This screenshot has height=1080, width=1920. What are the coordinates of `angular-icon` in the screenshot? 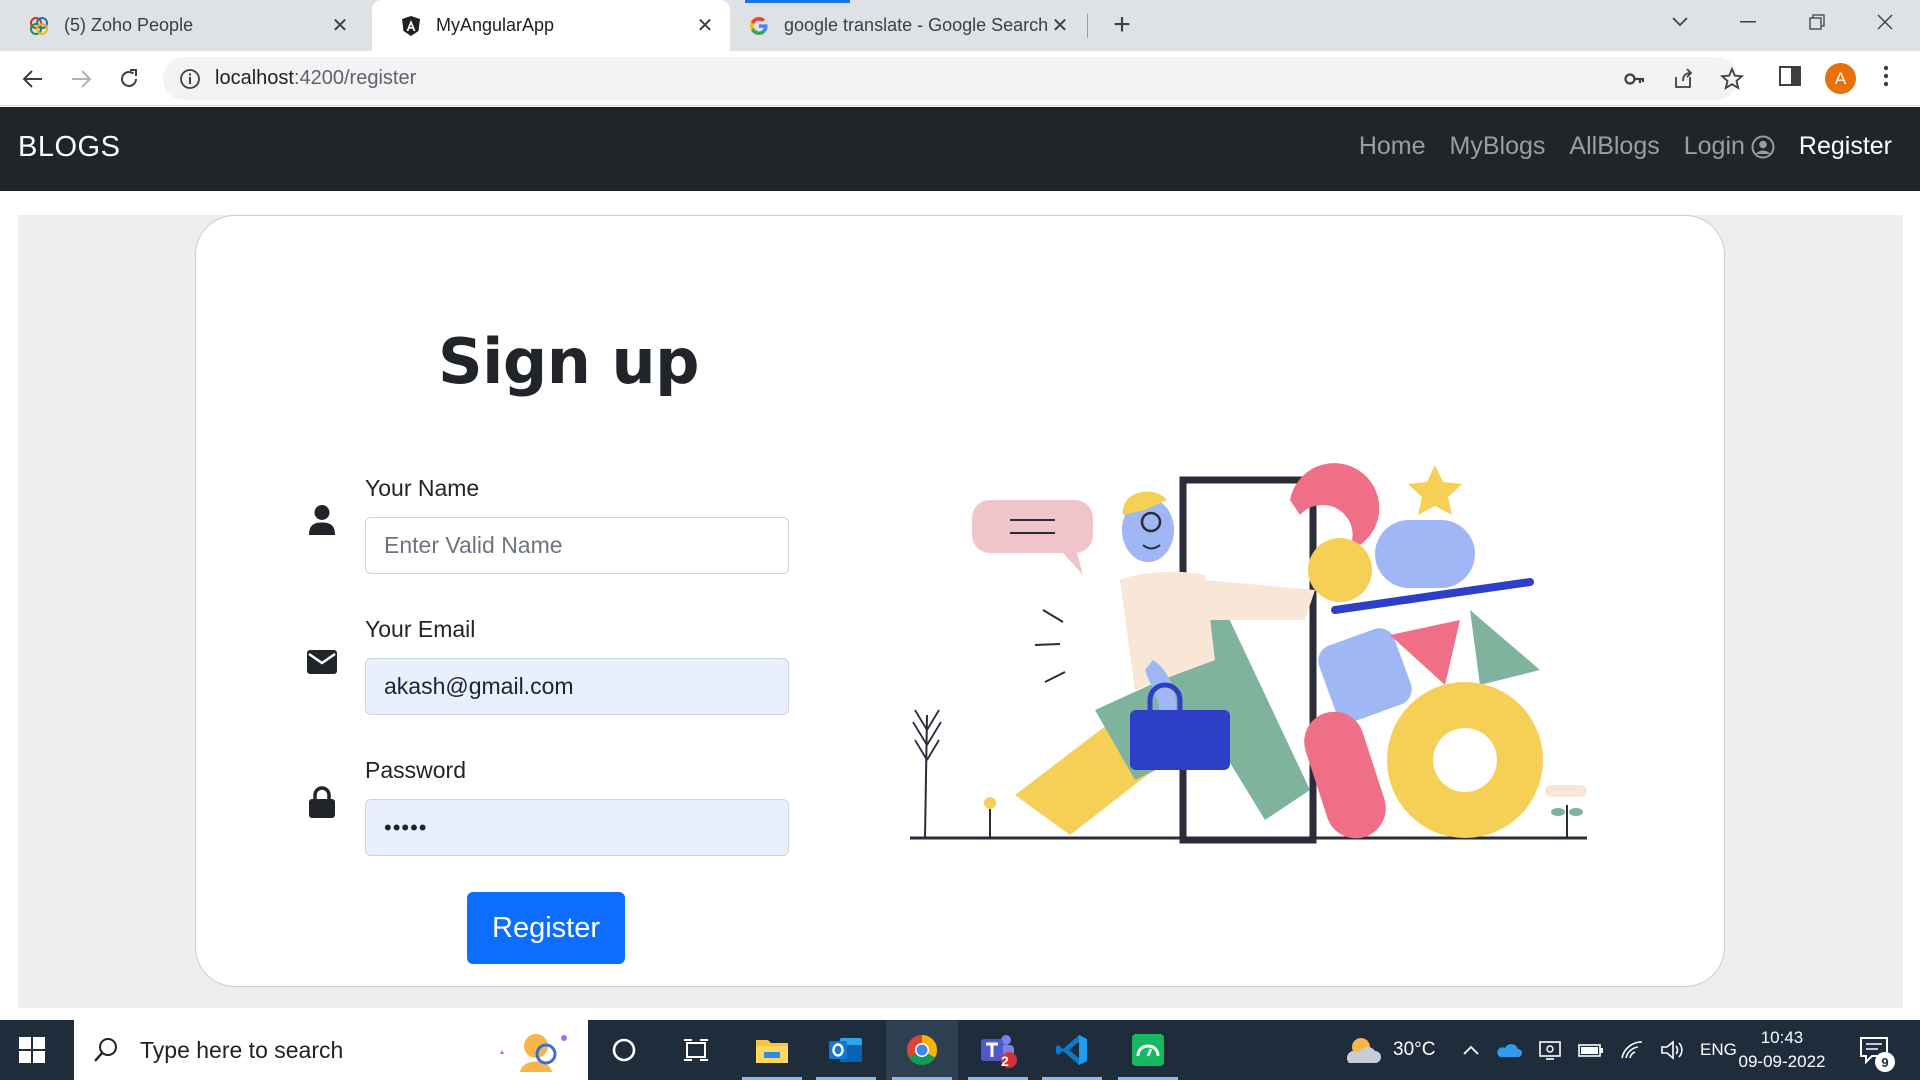 It's located at (411, 26).